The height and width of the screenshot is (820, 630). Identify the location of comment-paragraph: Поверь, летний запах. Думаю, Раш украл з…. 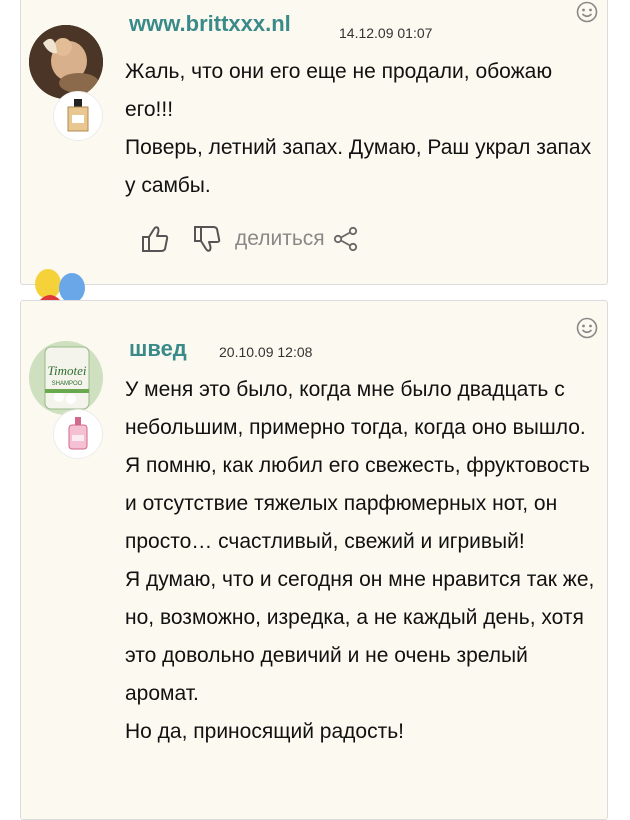
(358, 166).